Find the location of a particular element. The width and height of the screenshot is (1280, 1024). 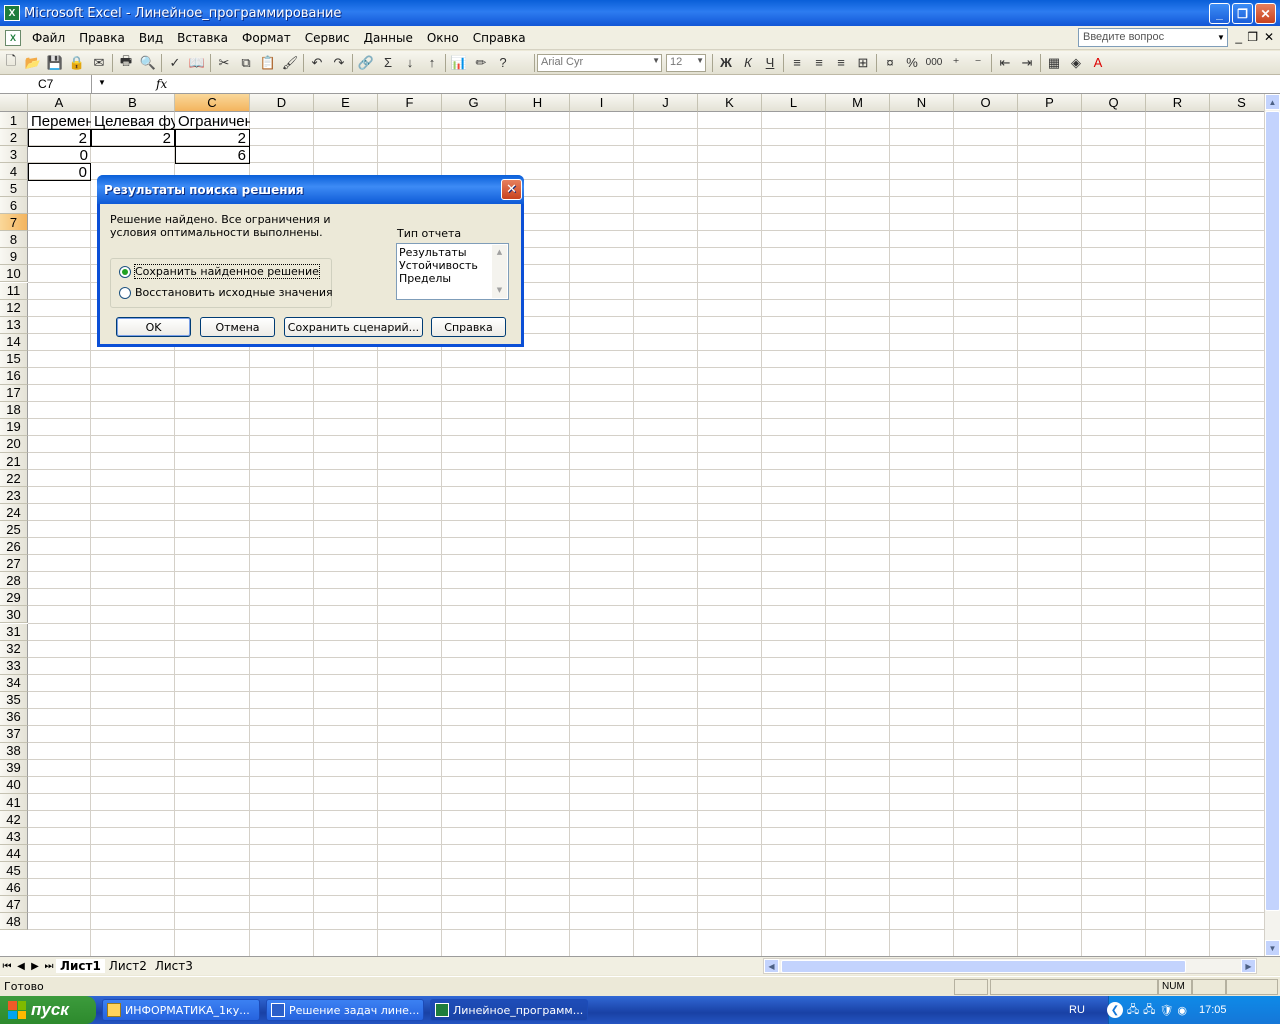

next-sheet-icon: ▶ is located at coordinates (35, 966).